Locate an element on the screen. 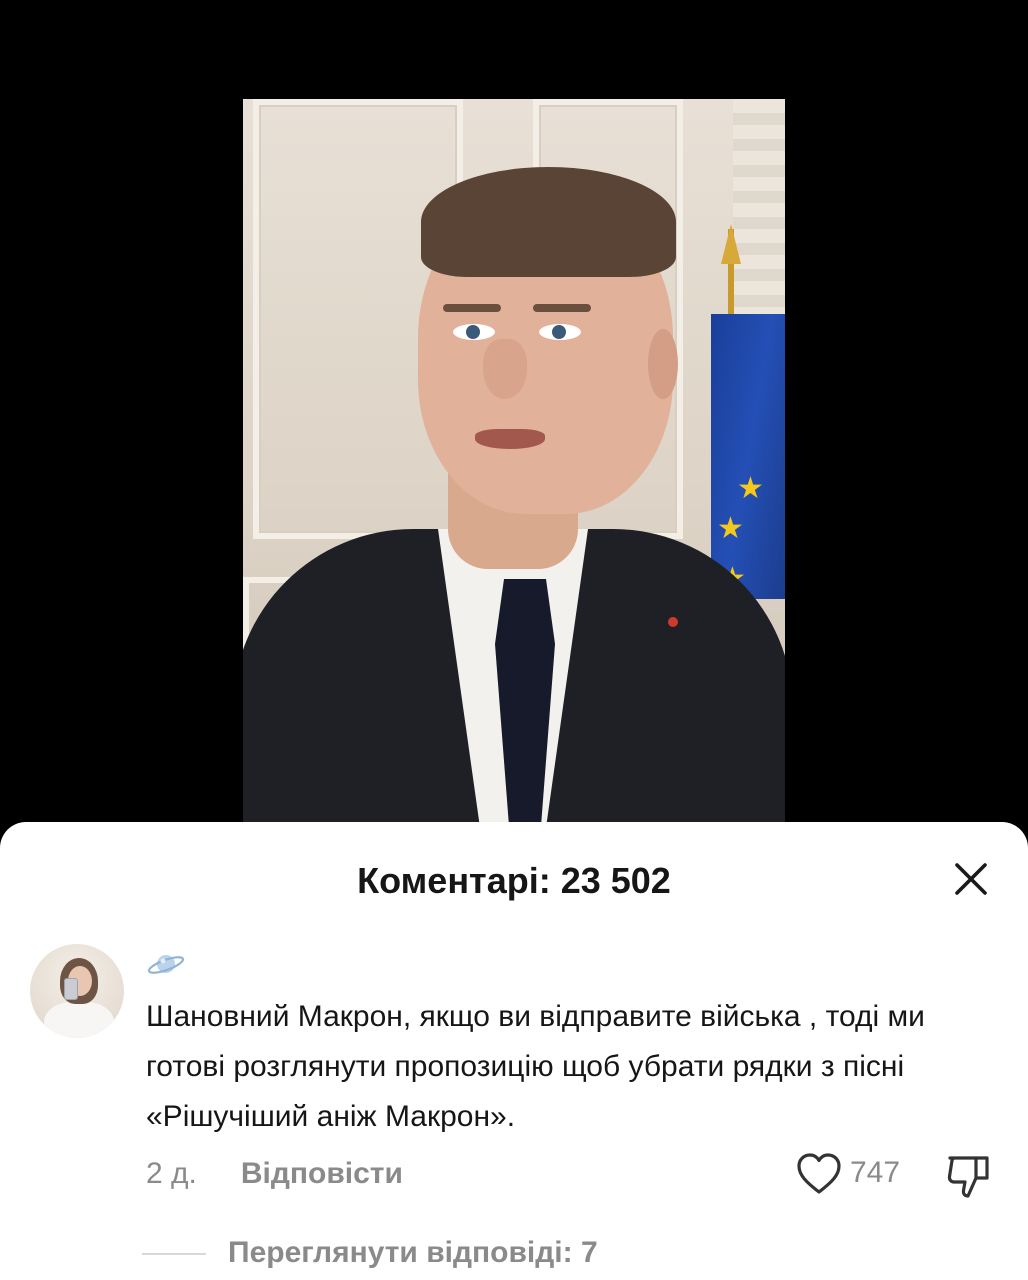 This screenshot has width=1028, height=1280. heart-icon is located at coordinates (819, 1174).